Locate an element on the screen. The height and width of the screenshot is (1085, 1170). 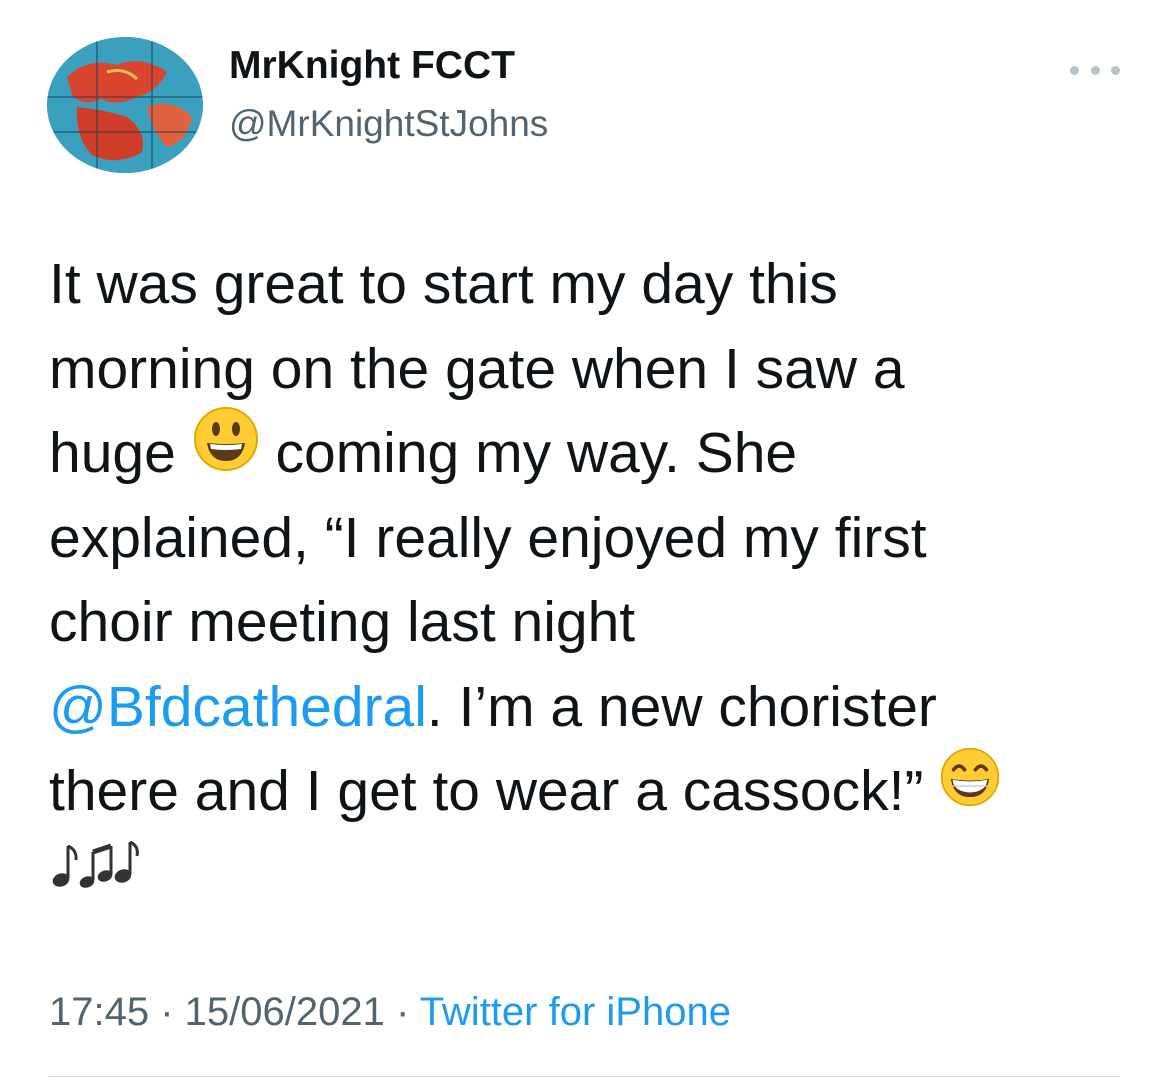
avatar is located at coordinates (125, 105).